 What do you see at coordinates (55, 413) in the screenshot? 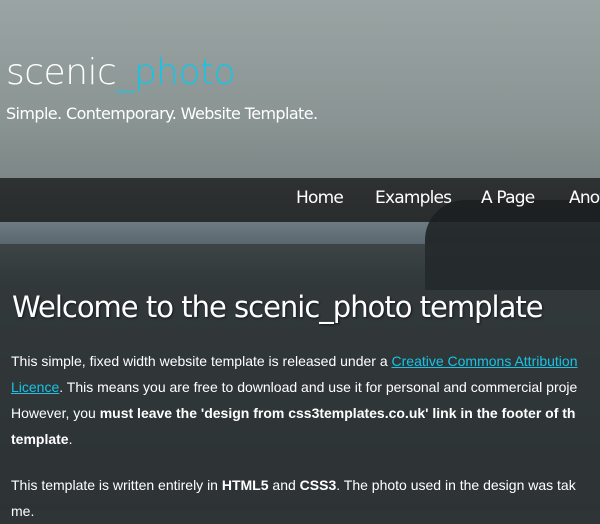
I see `p1-text-3: However, you` at bounding box center [55, 413].